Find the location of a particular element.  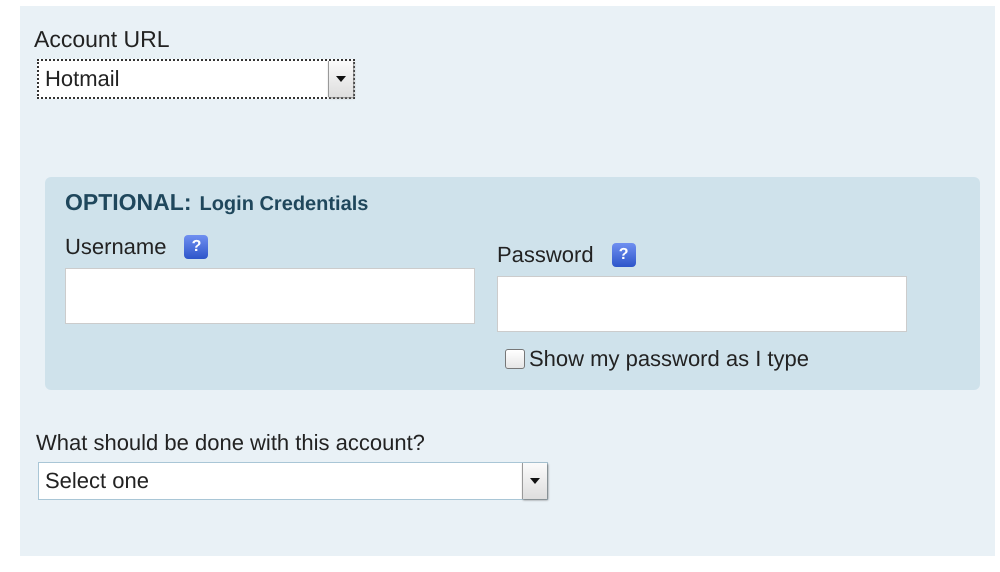

section-title: Login Credentials is located at coordinates (284, 204).